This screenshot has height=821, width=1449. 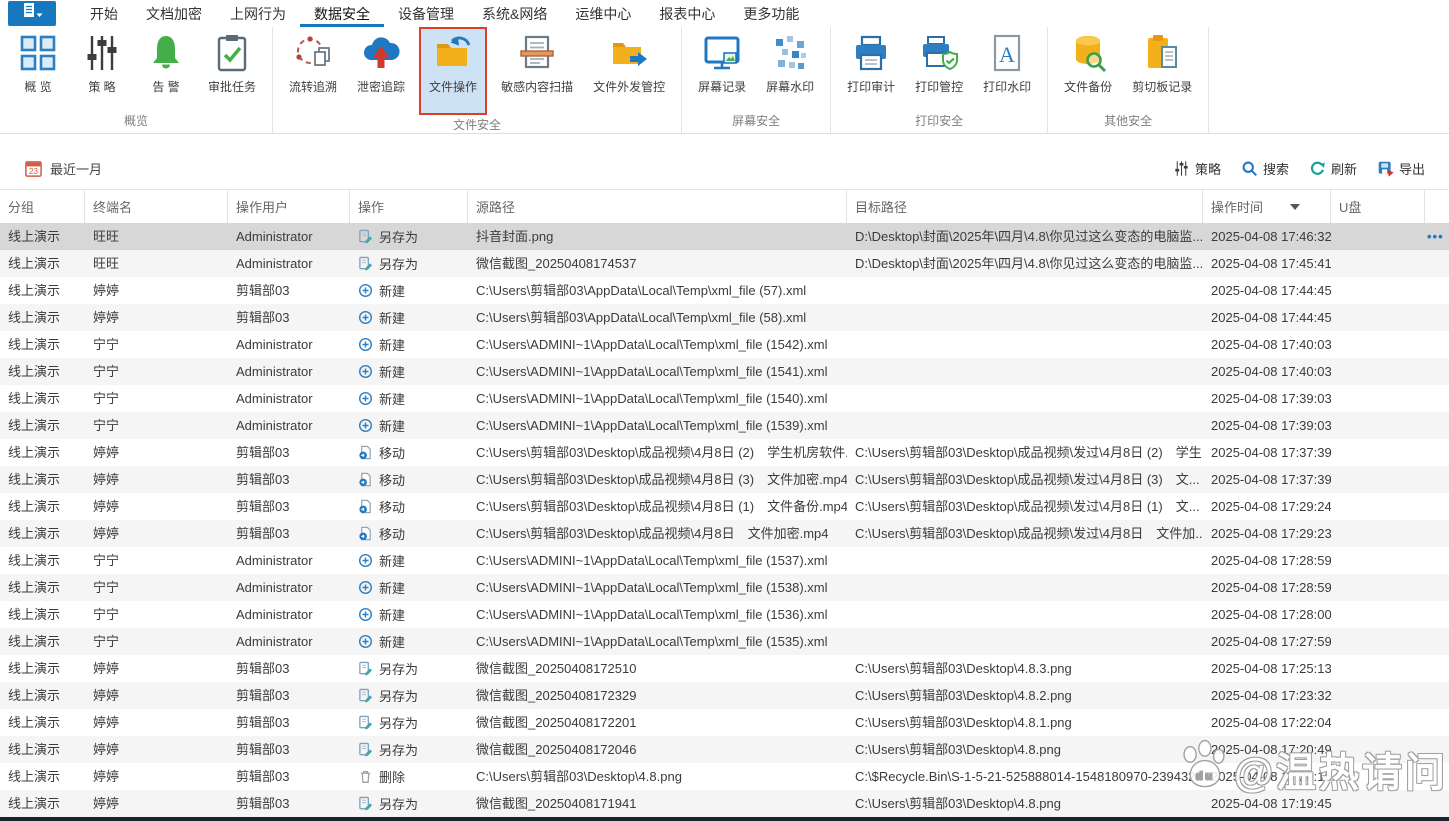 I want to click on column-header-6: 操作时间, so click(x=1267, y=206).